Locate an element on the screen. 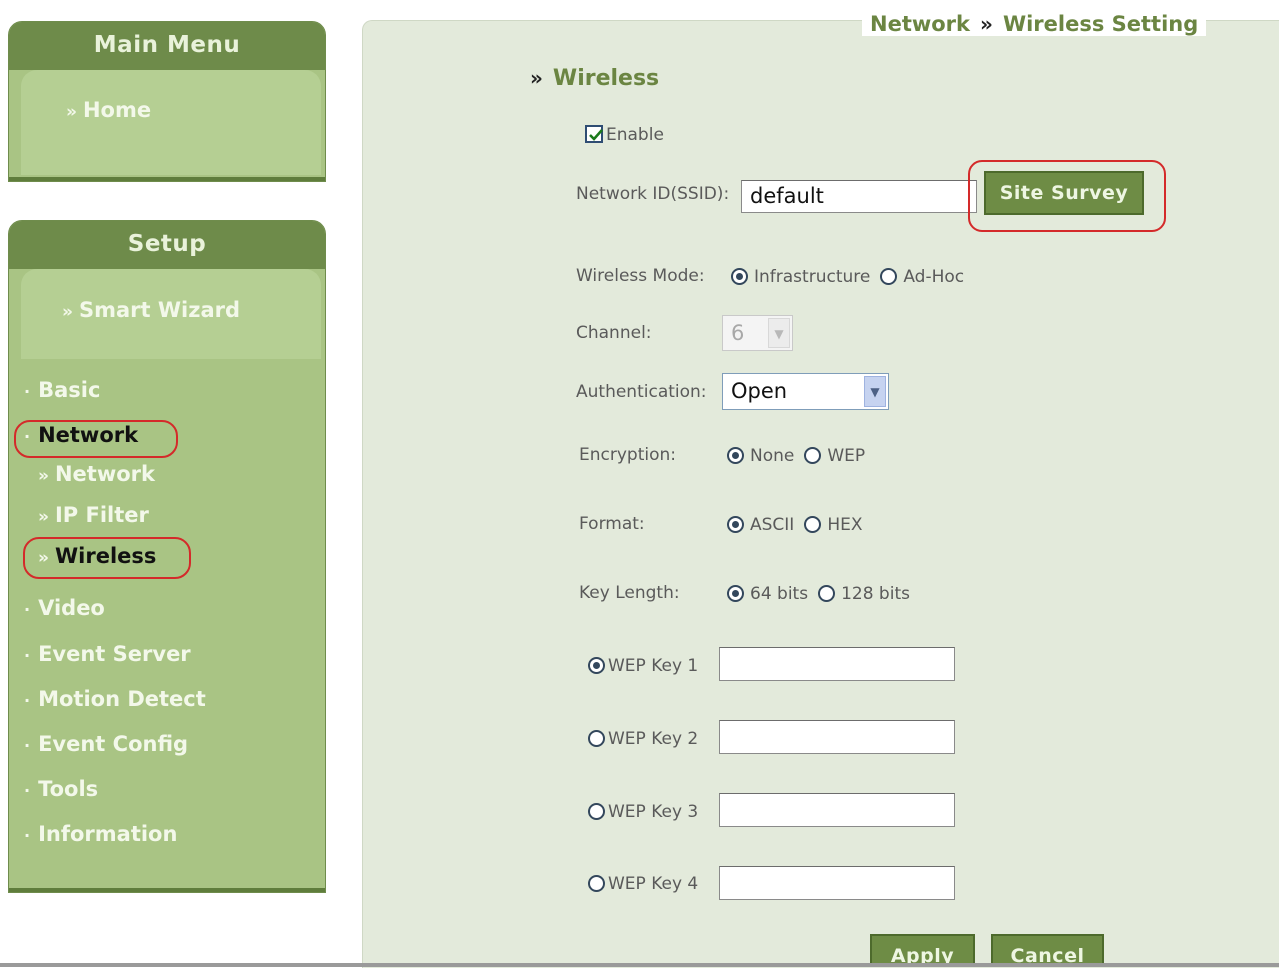  wireless-mode-group: Infrastructure Ad-Hoc is located at coordinates (852, 277).